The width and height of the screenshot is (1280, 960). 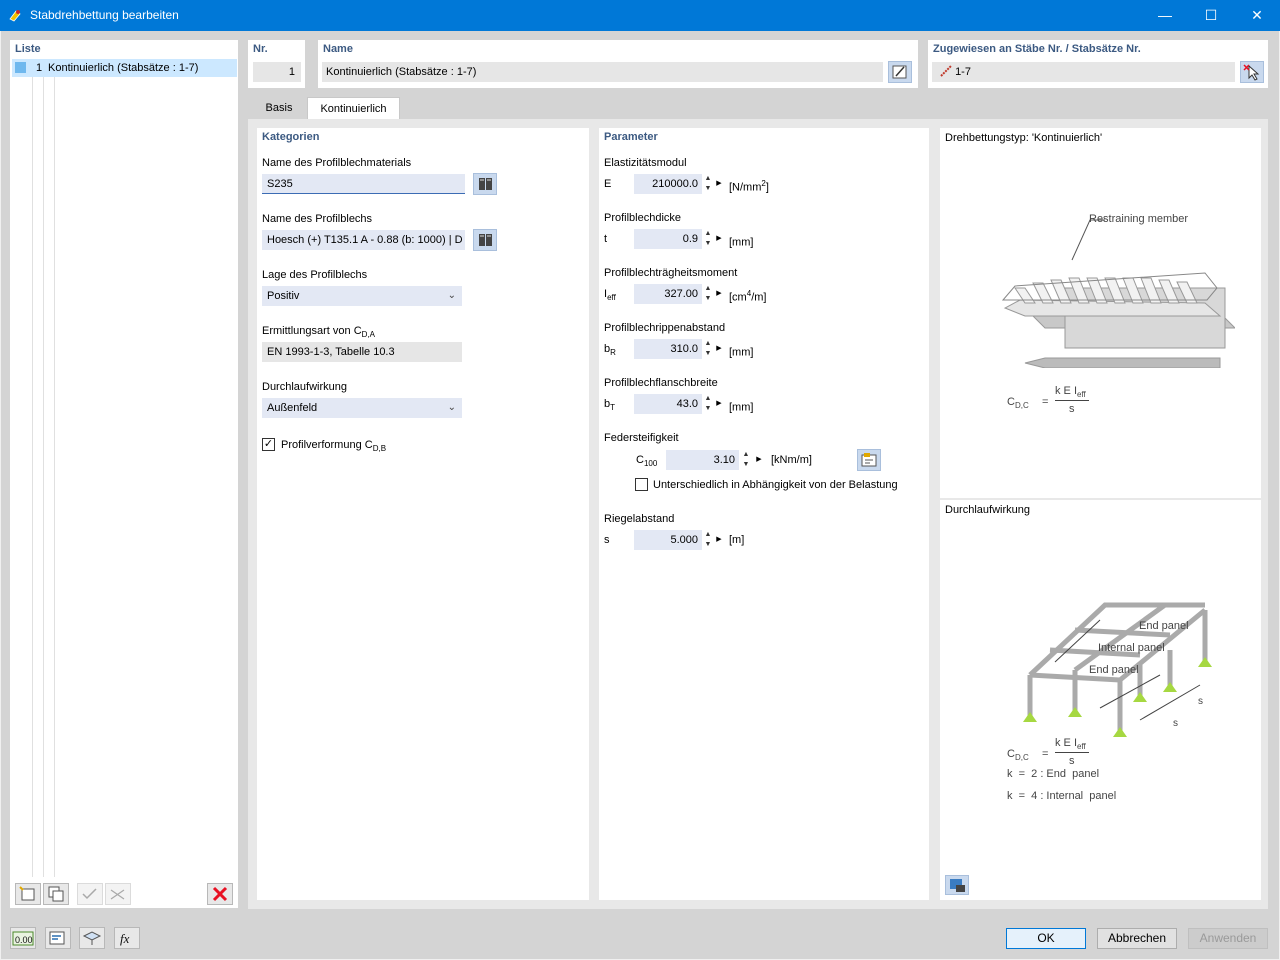 I want to click on svg-text: 0.00, so click(x=24, y=940).